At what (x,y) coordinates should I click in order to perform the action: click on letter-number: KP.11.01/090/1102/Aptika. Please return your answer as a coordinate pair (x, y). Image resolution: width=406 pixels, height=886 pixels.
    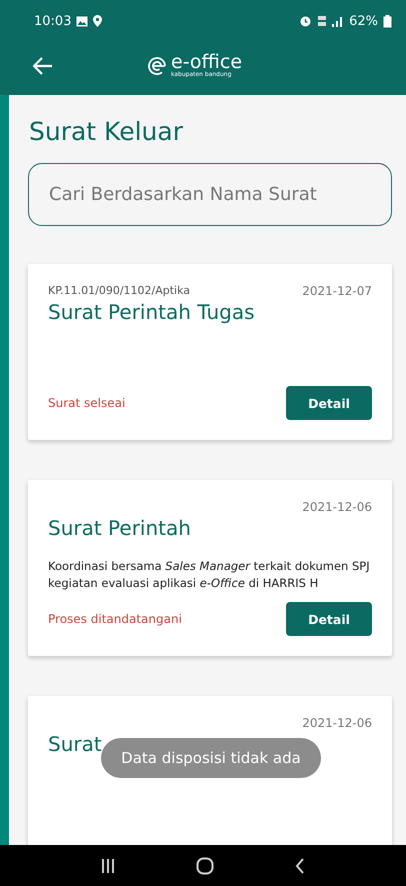
    Looking at the image, I should click on (119, 291).